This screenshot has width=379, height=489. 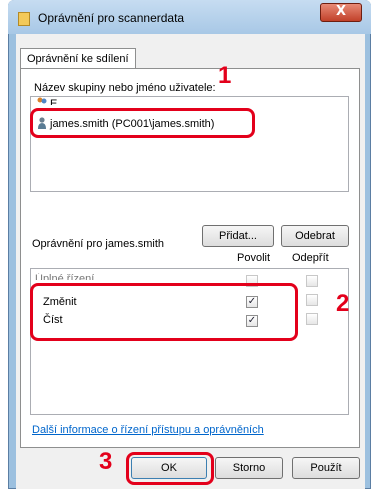 What do you see at coordinates (312, 281) in the screenshot?
I see `full-control-deny-checkbox` at bounding box center [312, 281].